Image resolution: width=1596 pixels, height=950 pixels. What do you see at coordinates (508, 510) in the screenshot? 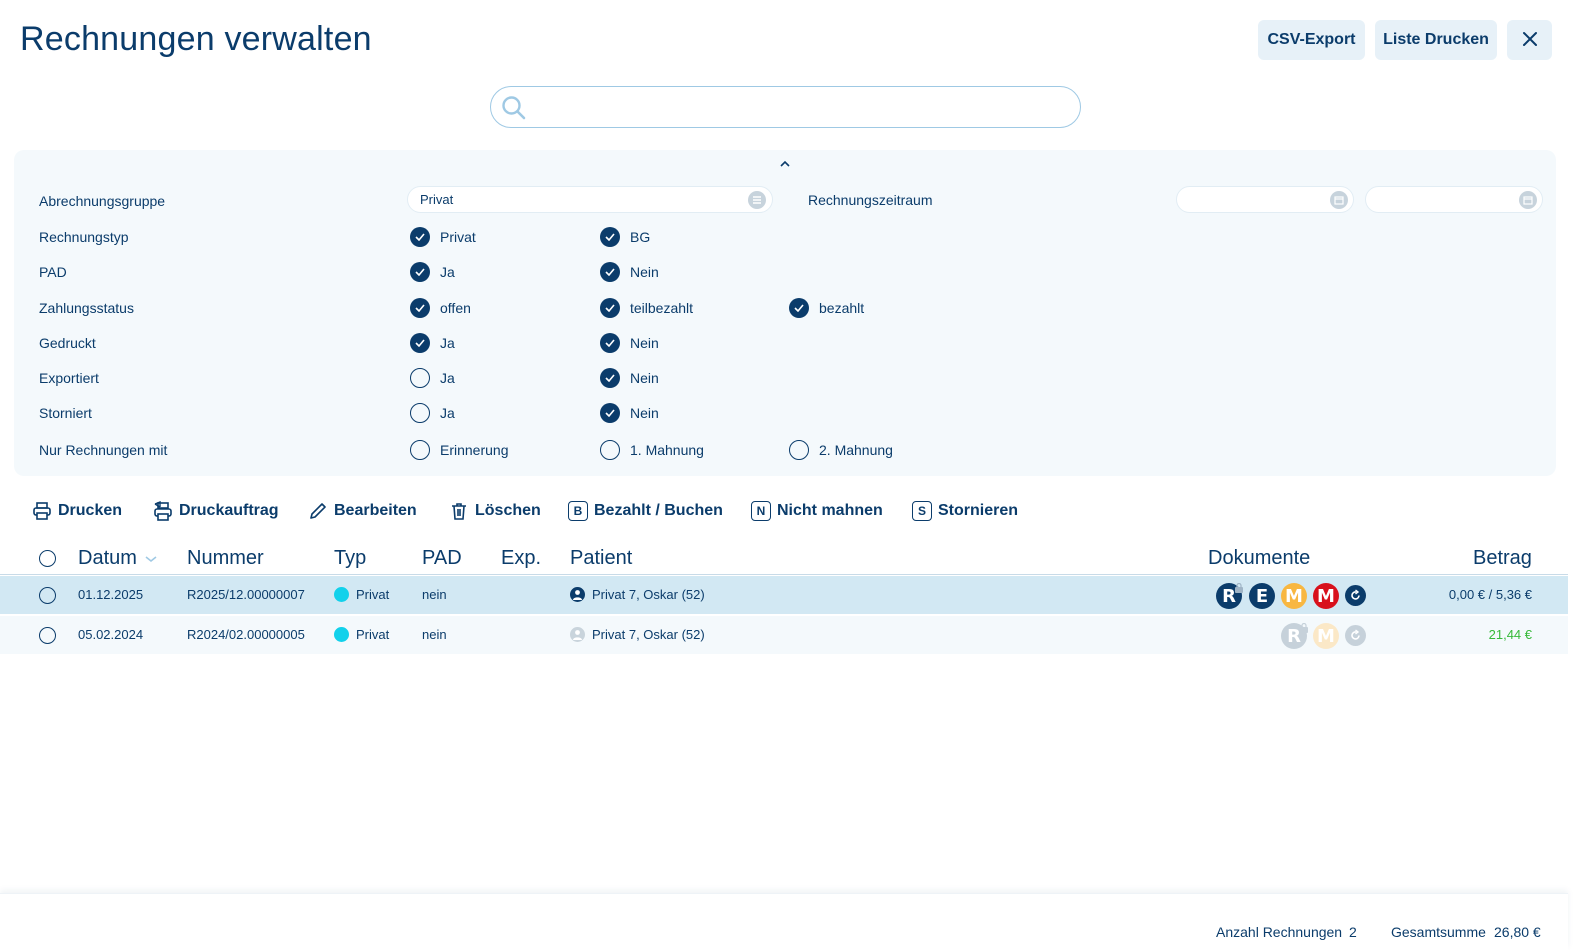
I see `delete-label: Löschen` at bounding box center [508, 510].